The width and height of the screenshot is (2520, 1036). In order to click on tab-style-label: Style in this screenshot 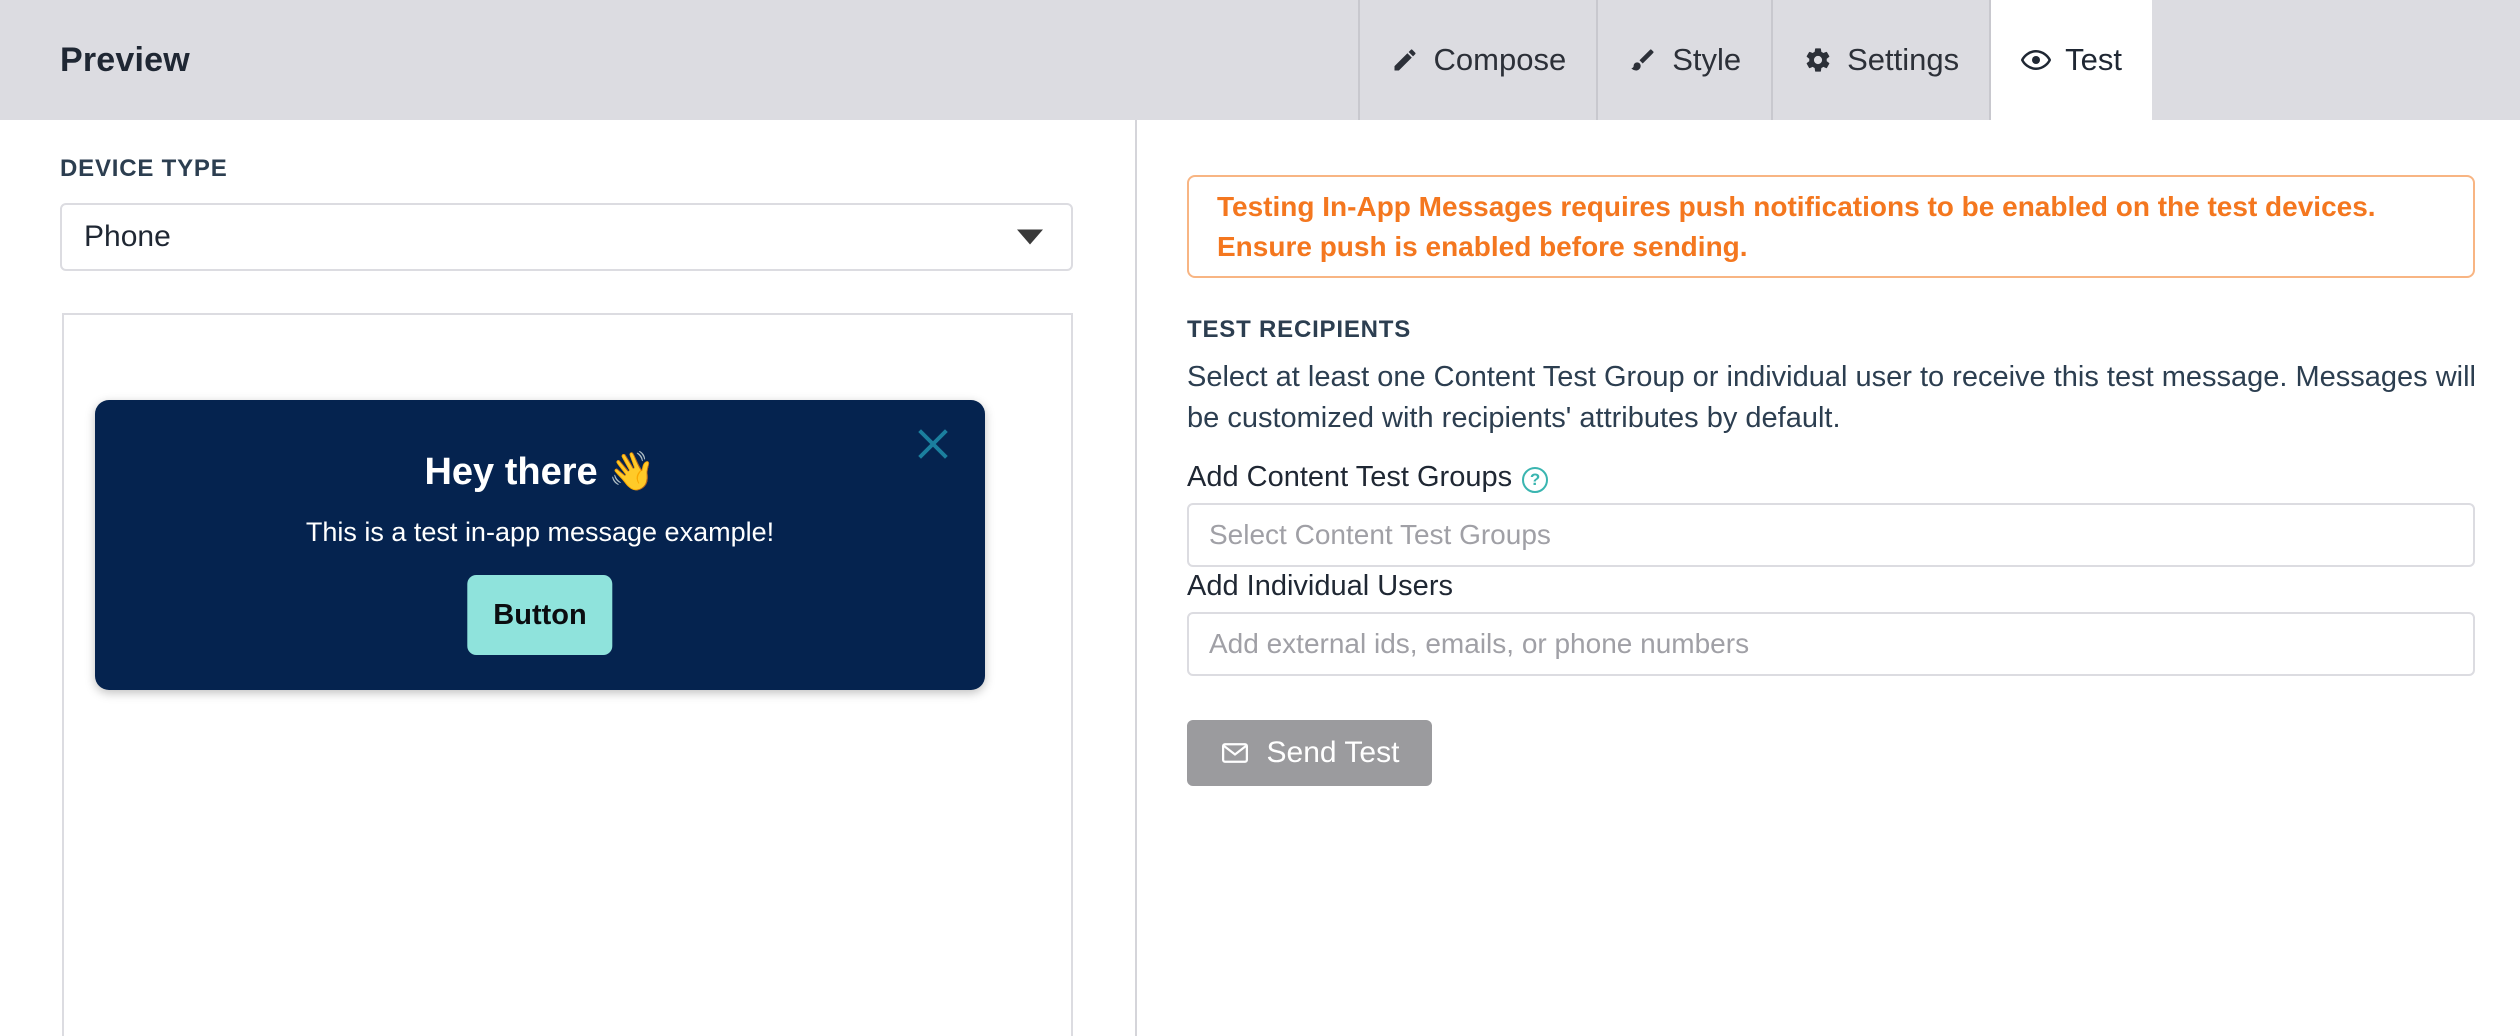, I will do `click(1707, 59)`.